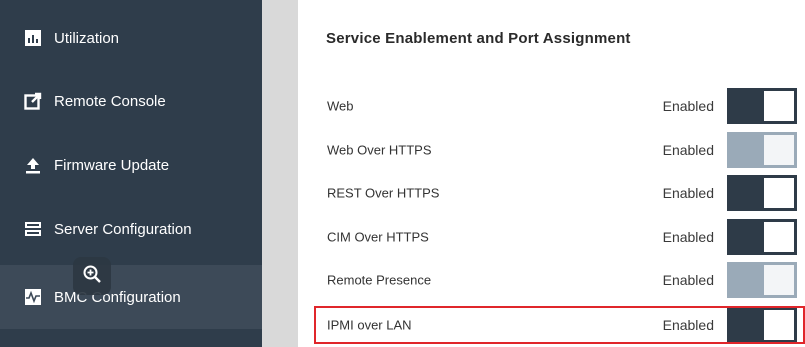 This screenshot has width=805, height=347. Describe the element at coordinates (117, 297) in the screenshot. I see `sidebar-item-label: BMC Configuration` at that location.